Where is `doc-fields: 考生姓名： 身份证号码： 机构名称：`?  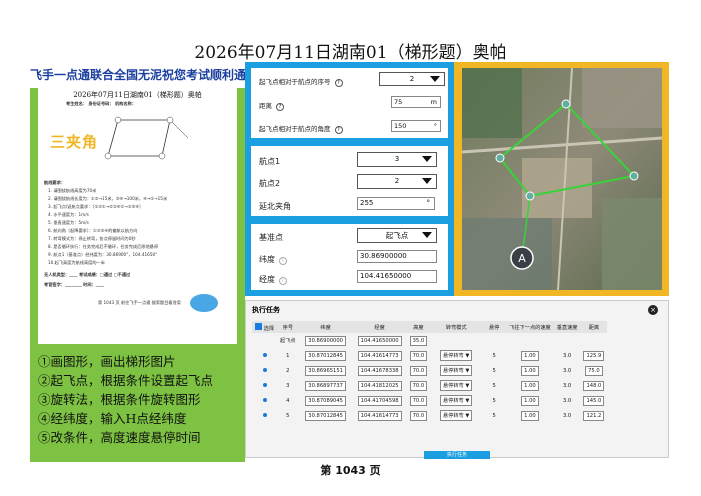
doc-fields: 考生姓名： 身份证号码： 机构名称： is located at coordinates (101, 103).